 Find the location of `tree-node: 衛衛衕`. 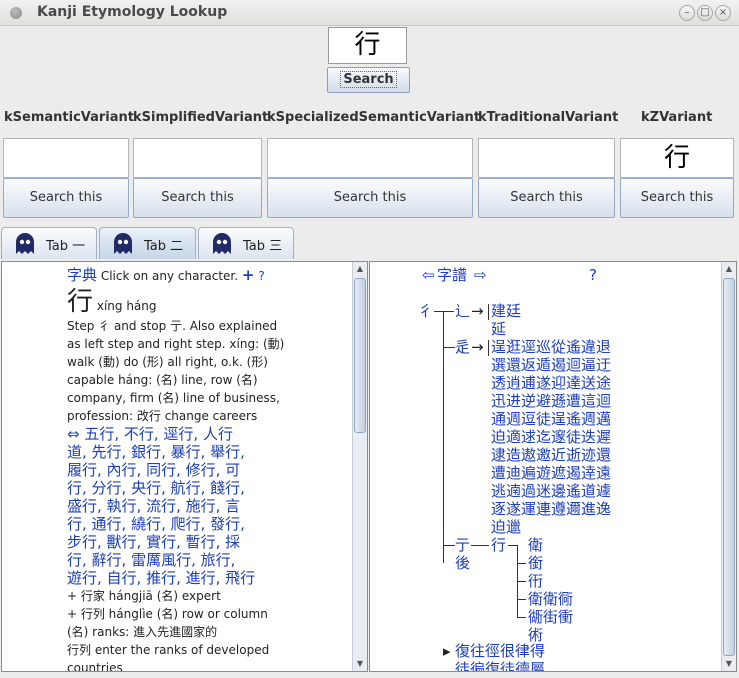

tree-node: 衛衛衕 is located at coordinates (550, 599).